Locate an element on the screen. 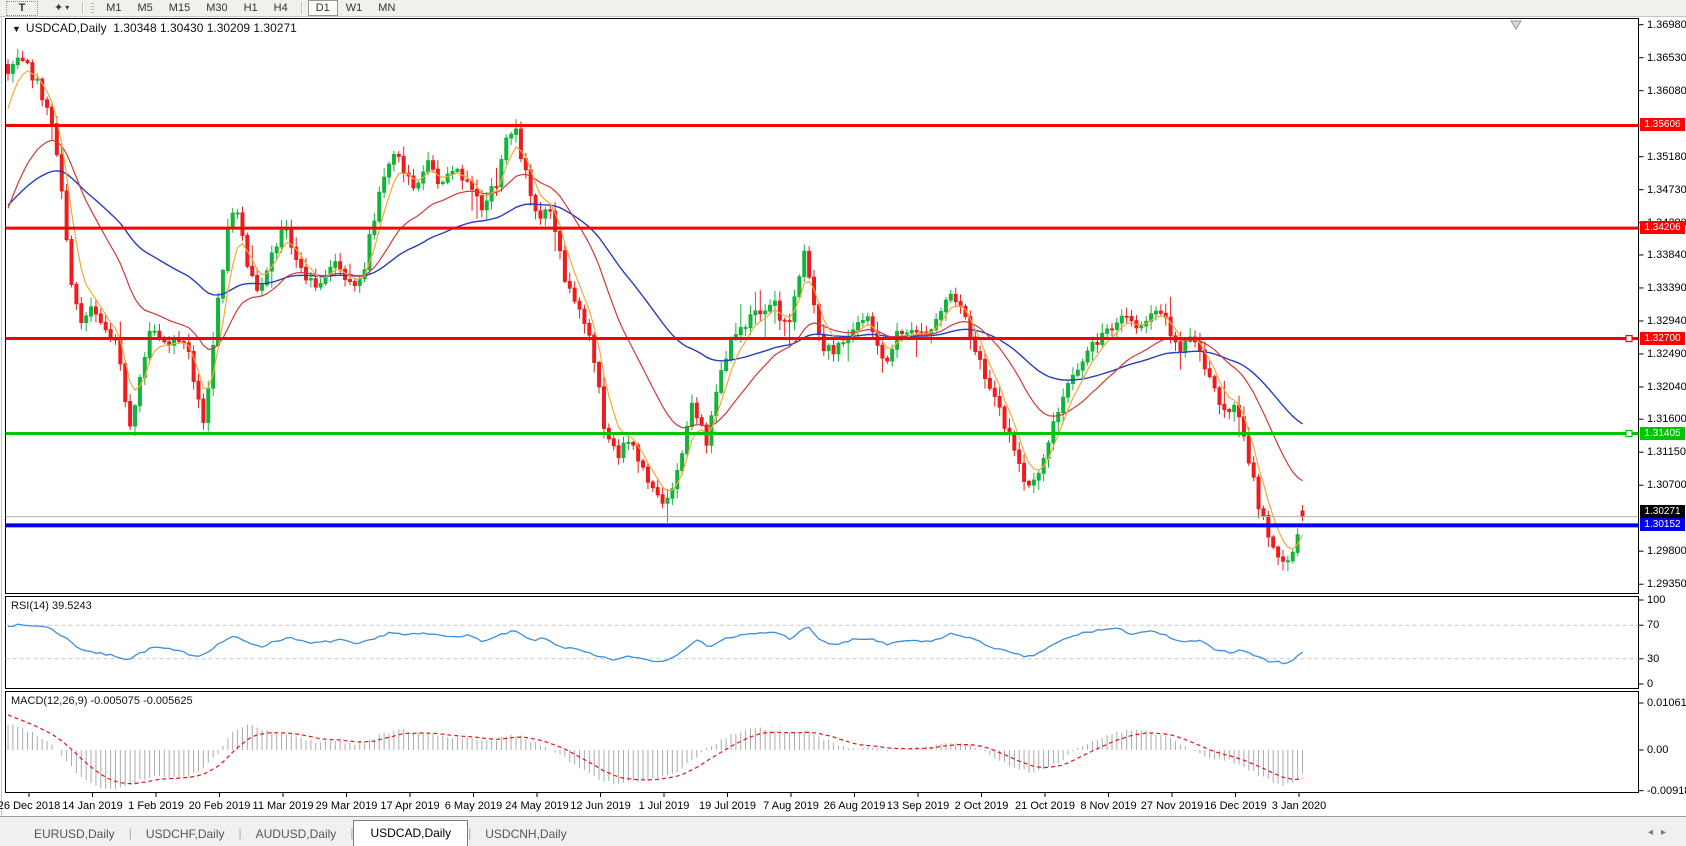 This screenshot has height=846, width=1686. chart-tab-usdcnh: USDCNH,Daily is located at coordinates (525, 834).